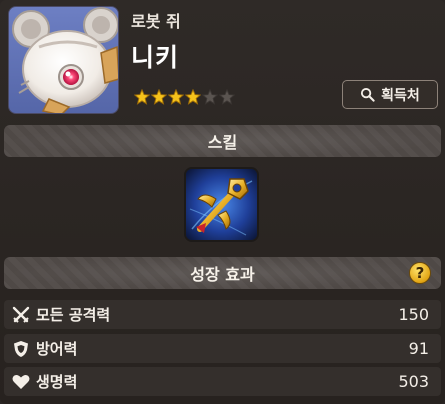 The height and width of the screenshot is (404, 445). I want to click on acquire-button: 획득처, so click(390, 94).